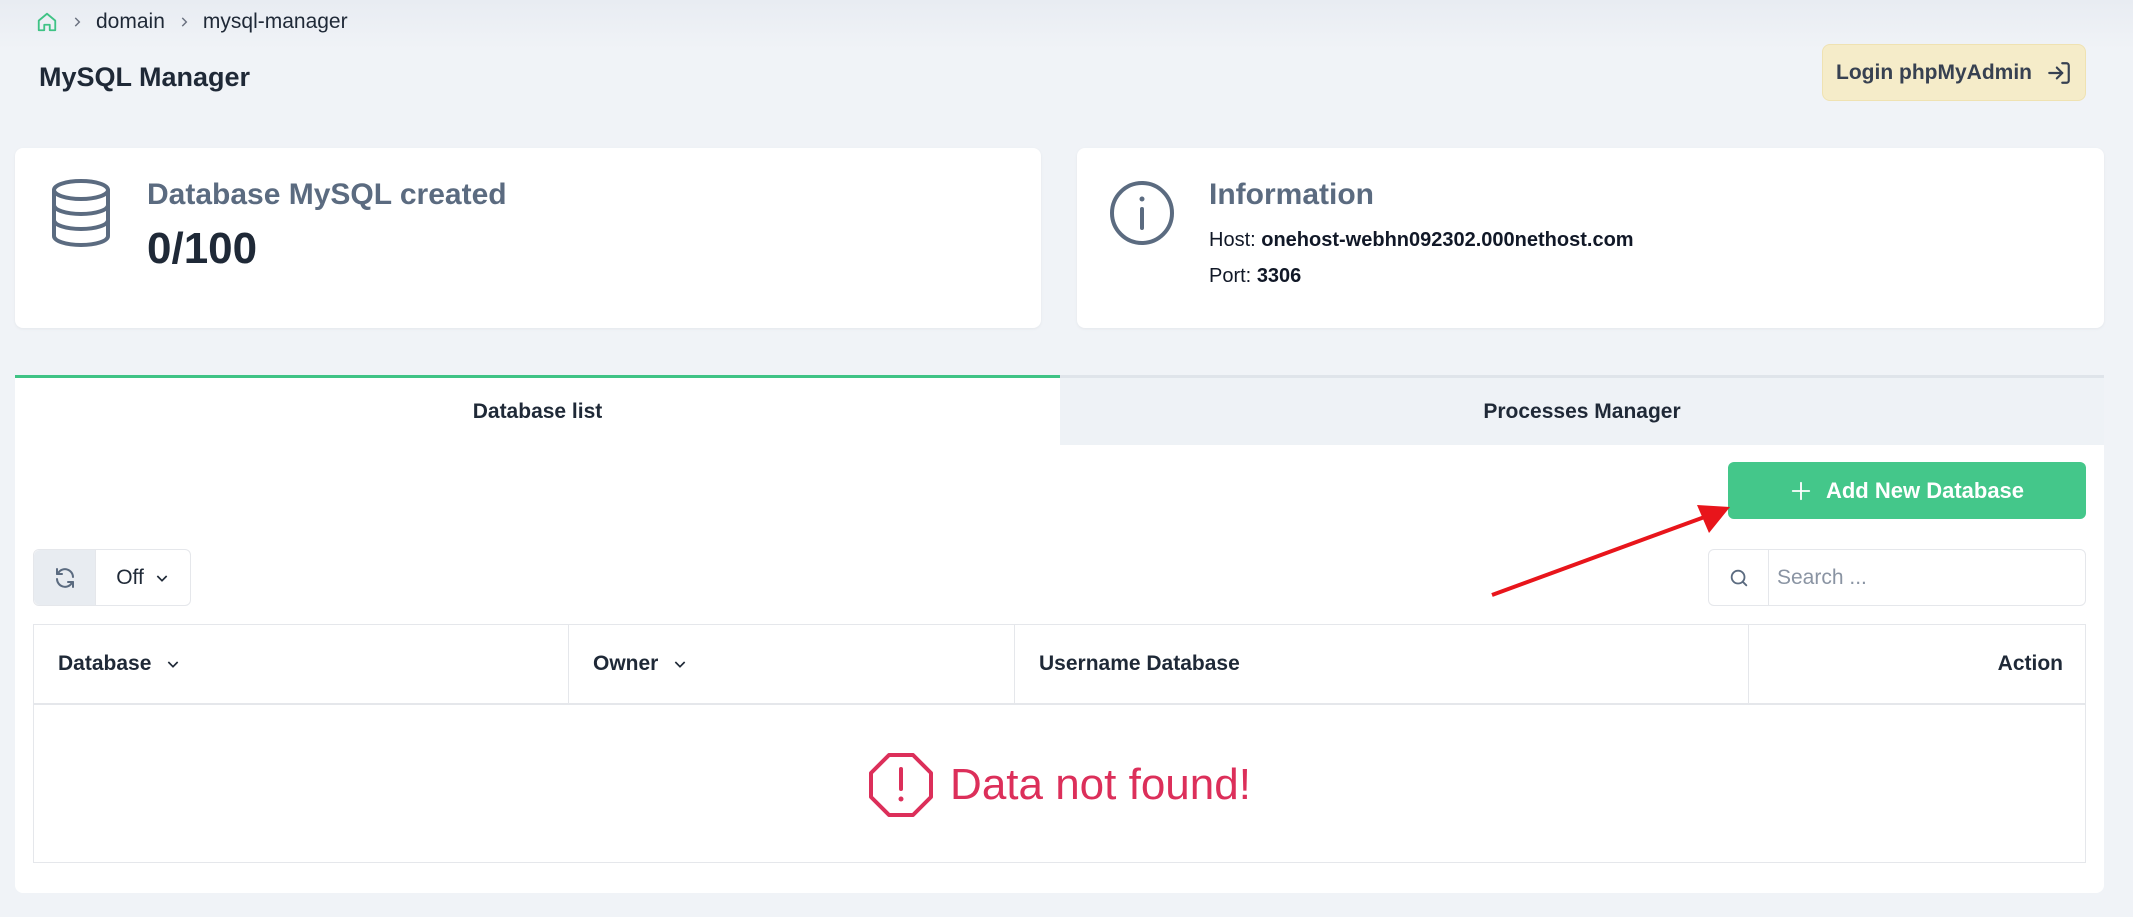 Image resolution: width=2133 pixels, height=917 pixels. What do you see at coordinates (1925, 490) in the screenshot?
I see `add-new-database-label: Add New Database` at bounding box center [1925, 490].